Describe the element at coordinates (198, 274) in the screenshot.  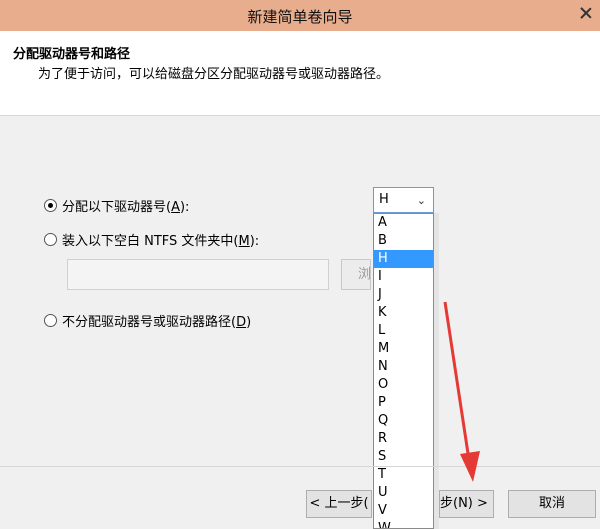
I see `folder-path-input` at that location.